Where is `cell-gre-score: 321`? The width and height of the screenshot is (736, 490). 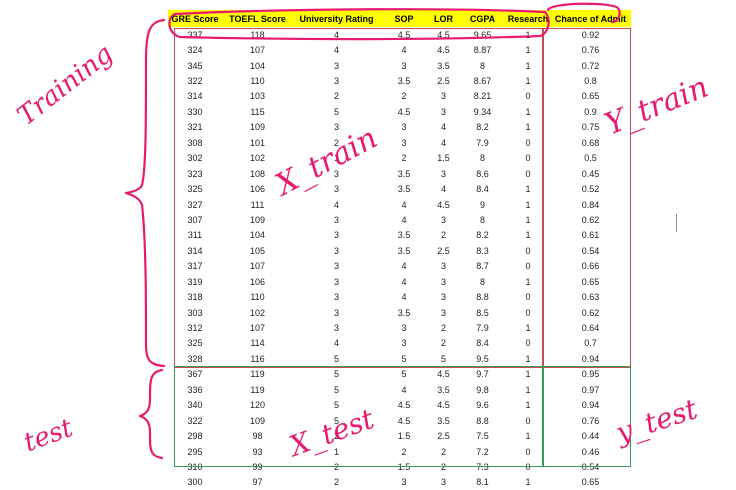 cell-gre-score: 321 is located at coordinates (195, 127).